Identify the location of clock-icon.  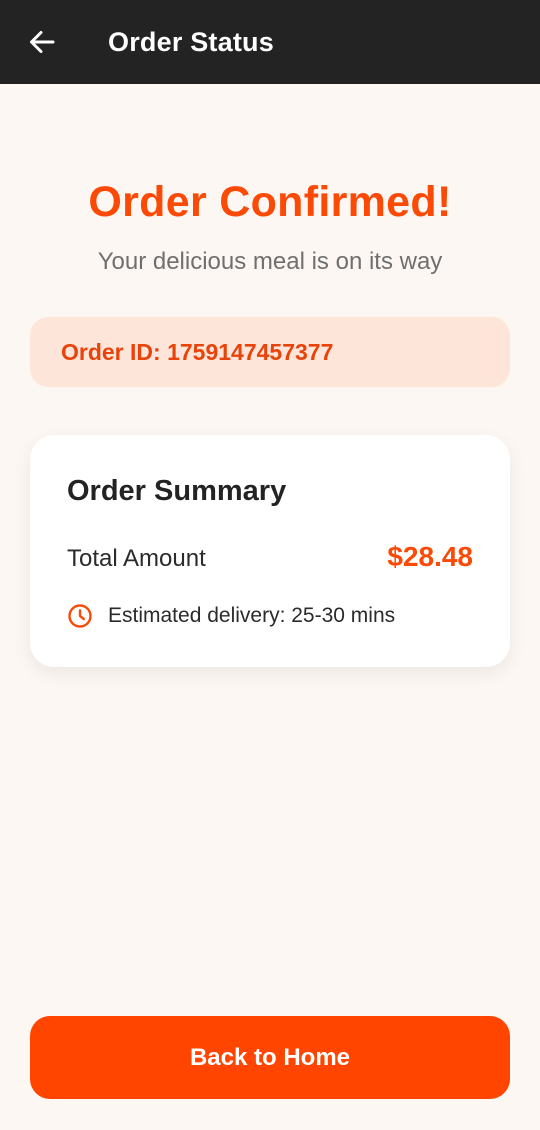
(80, 616).